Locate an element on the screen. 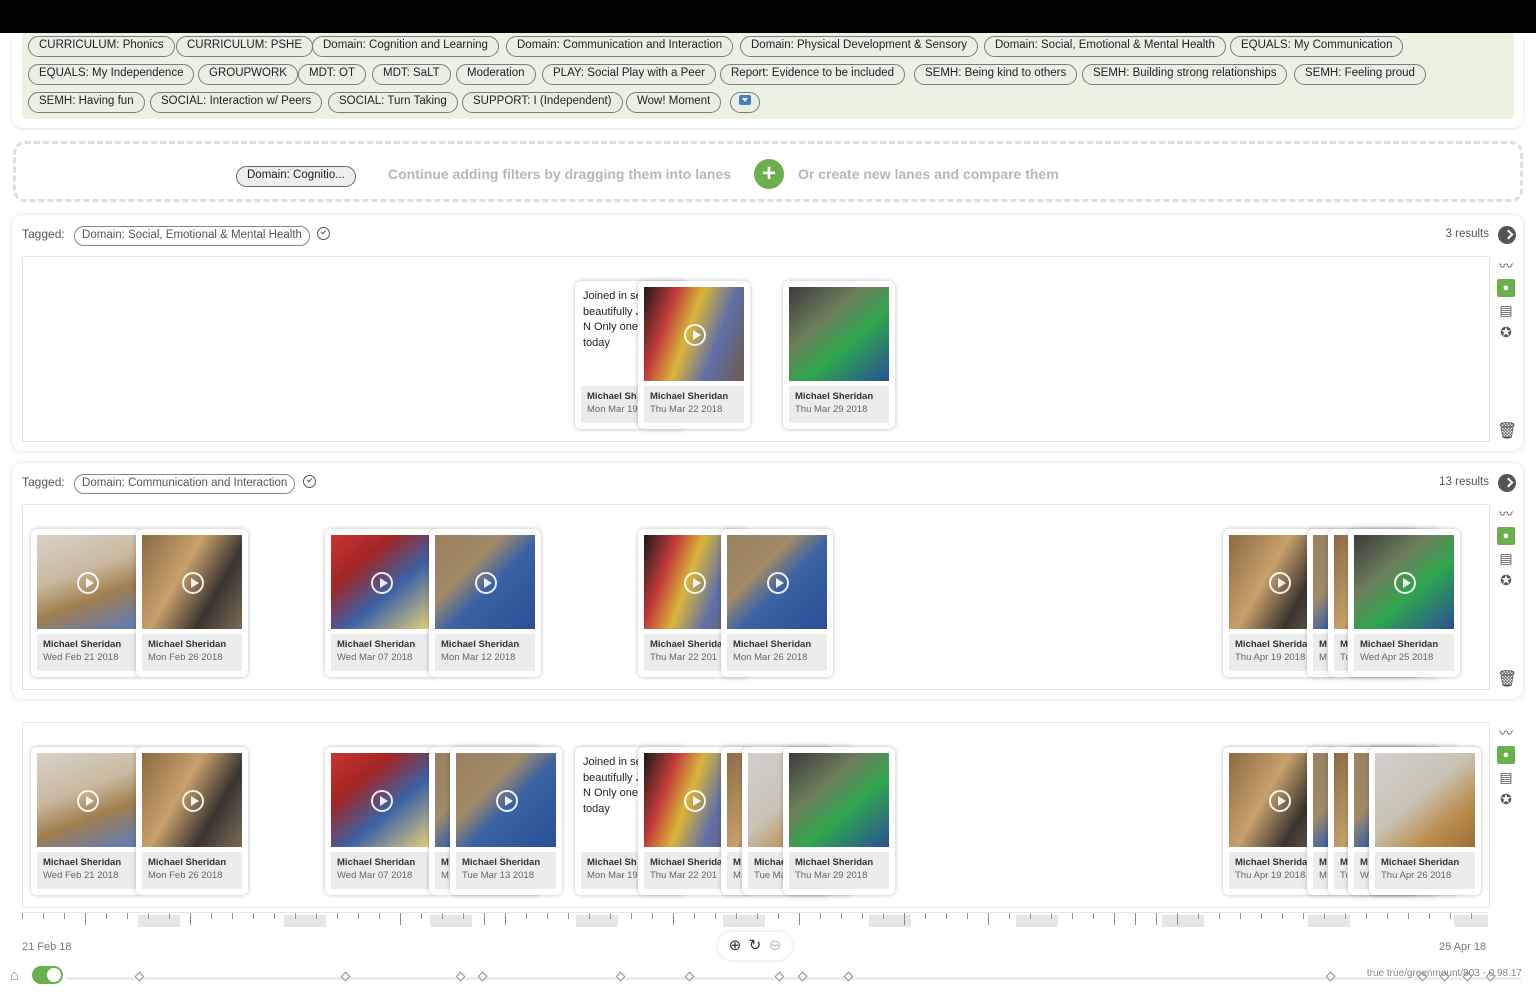  observation-card: Michael Sheridan Mon Mar 26 2018 is located at coordinates (777, 603).